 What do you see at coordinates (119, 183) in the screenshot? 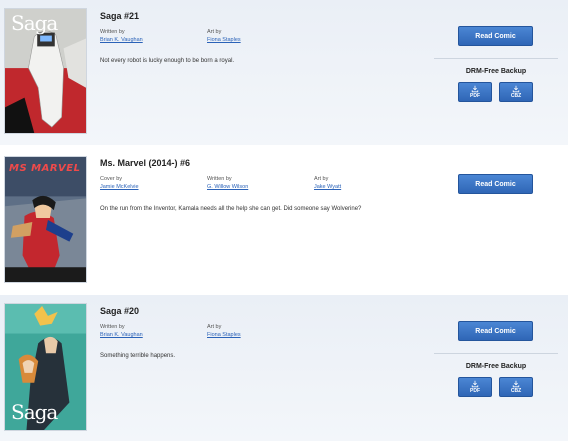
I see `credit-cover: Cover by Jamie McKelvie` at bounding box center [119, 183].